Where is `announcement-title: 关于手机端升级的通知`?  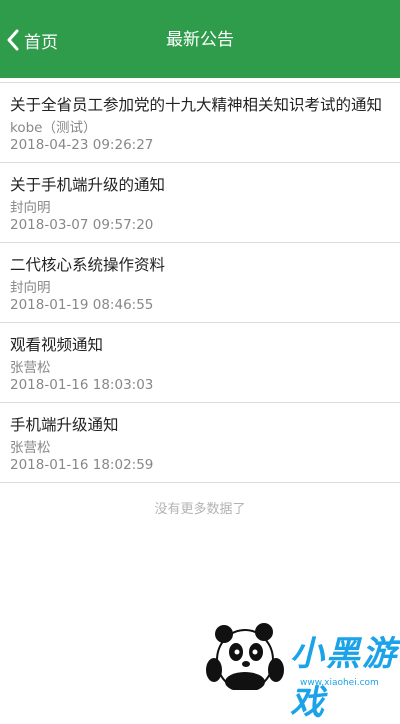 announcement-title: 关于手机端升级的通知 is located at coordinates (88, 185).